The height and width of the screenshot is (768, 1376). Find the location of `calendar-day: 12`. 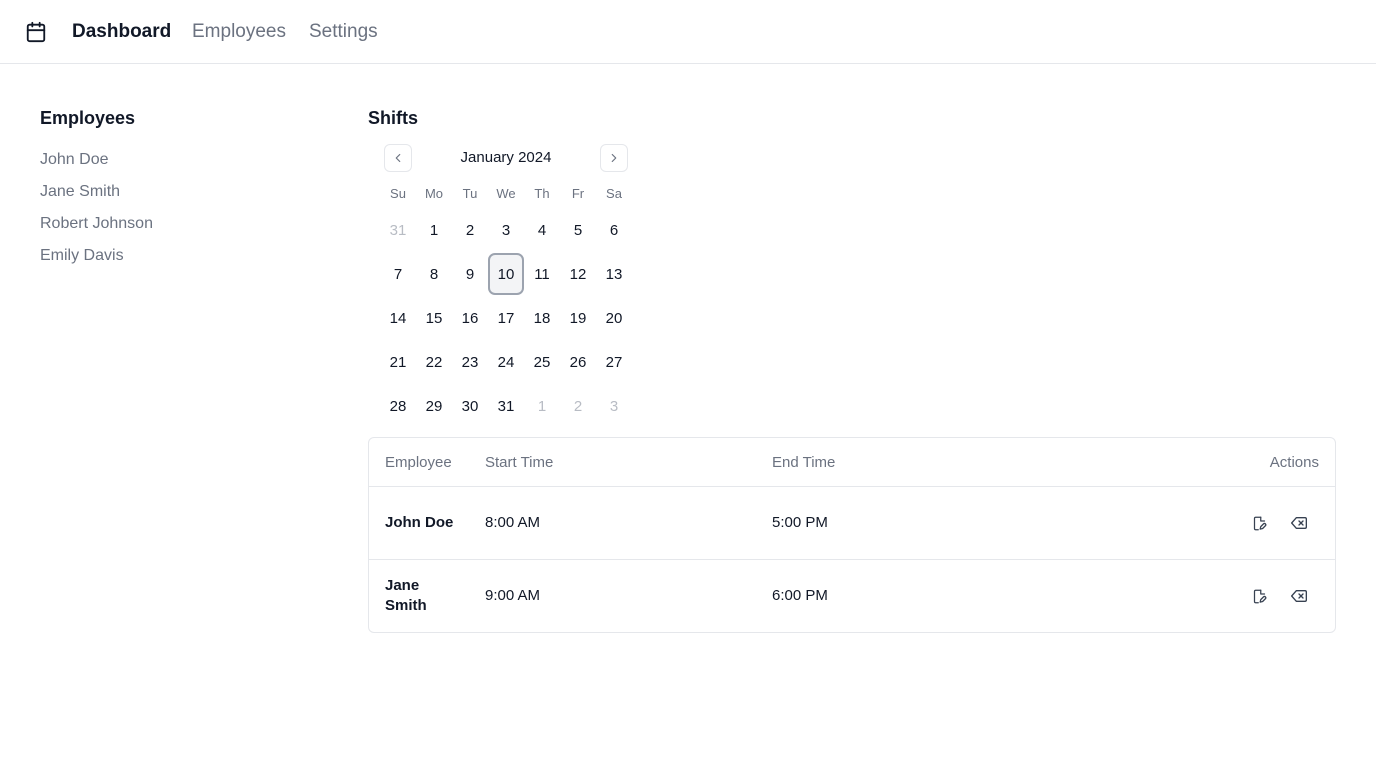

calendar-day: 12 is located at coordinates (578, 274).